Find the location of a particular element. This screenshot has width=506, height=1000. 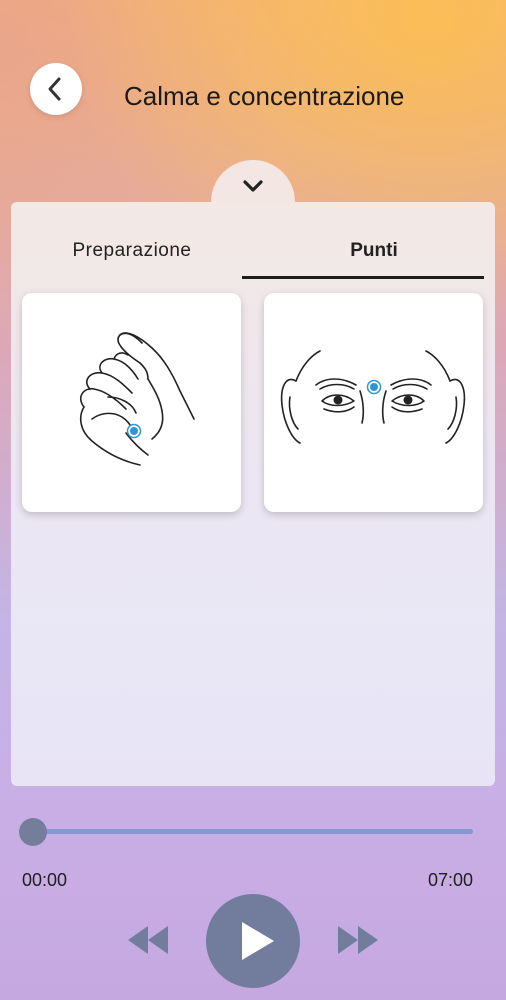

page-title: Calma e concentrazione is located at coordinates (264, 96).